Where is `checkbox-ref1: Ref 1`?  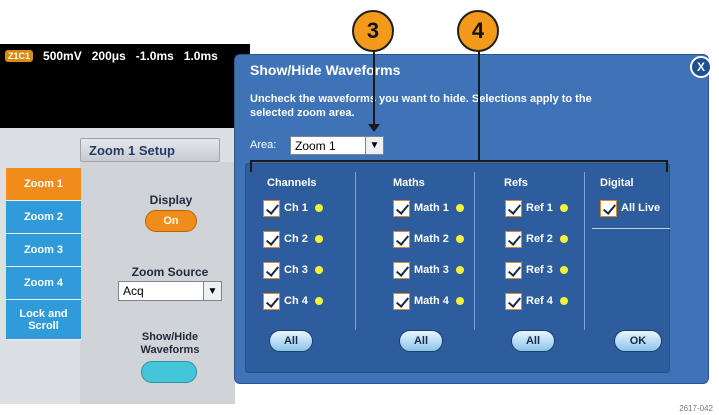
checkbox-ref1: Ref 1 is located at coordinates (536, 208).